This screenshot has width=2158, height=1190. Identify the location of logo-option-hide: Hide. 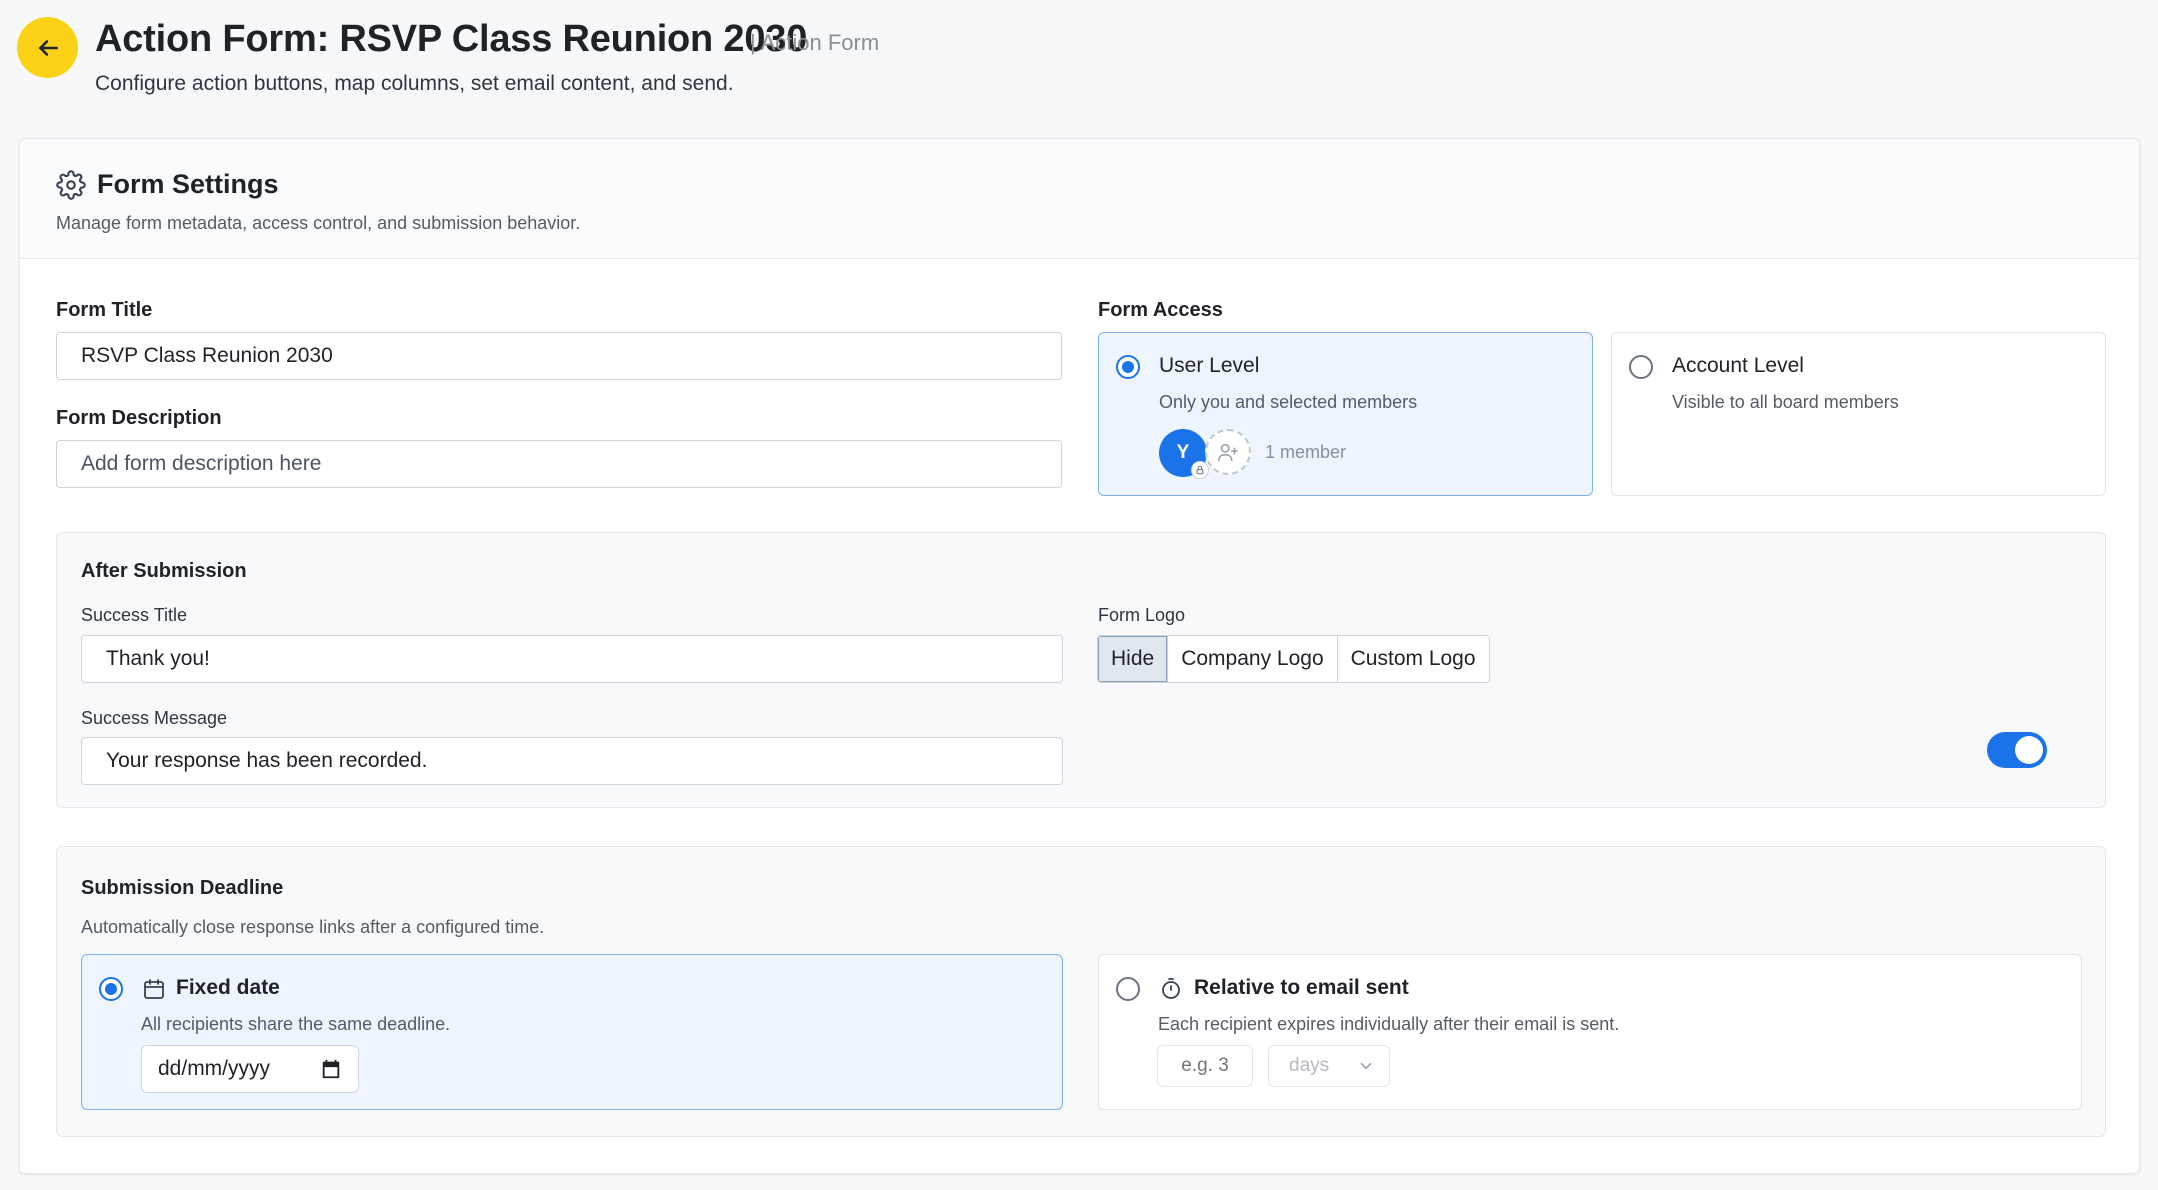
(1133, 659).